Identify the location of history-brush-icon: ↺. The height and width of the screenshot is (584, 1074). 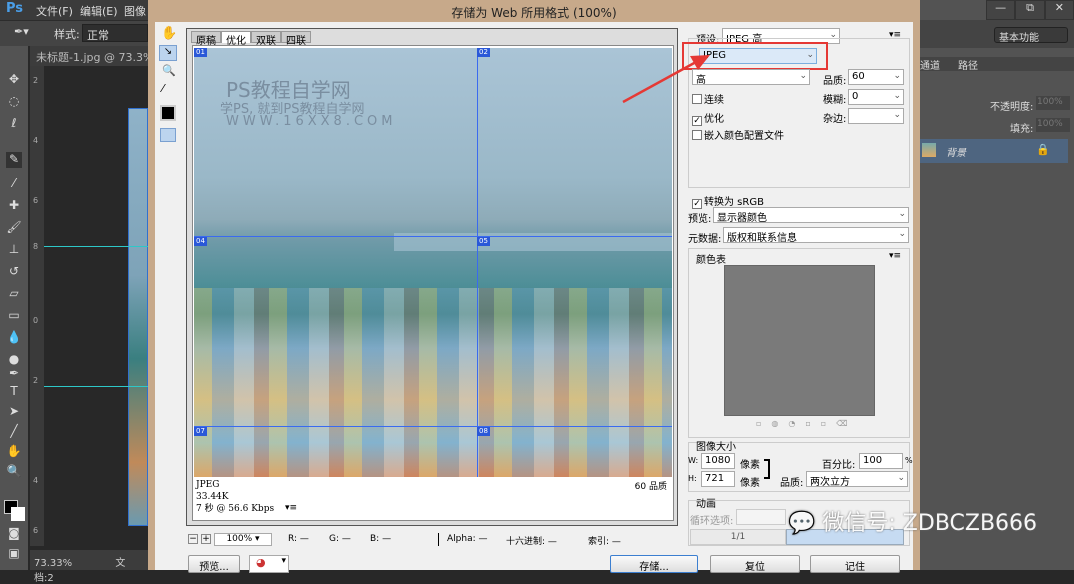
(14, 272).